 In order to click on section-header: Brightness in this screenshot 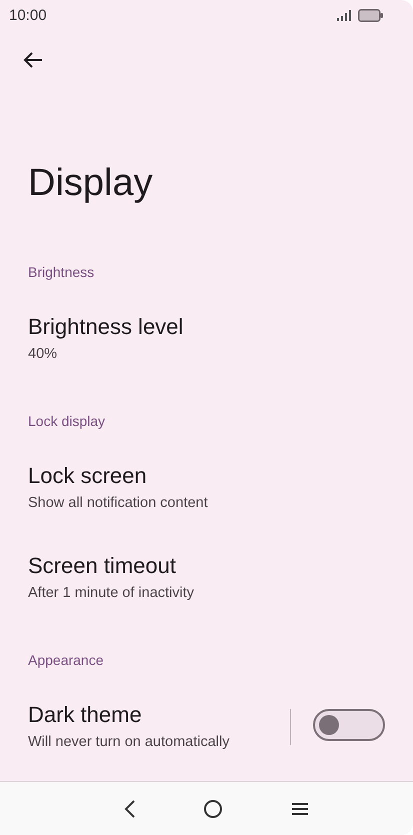, I will do `click(61, 272)`.